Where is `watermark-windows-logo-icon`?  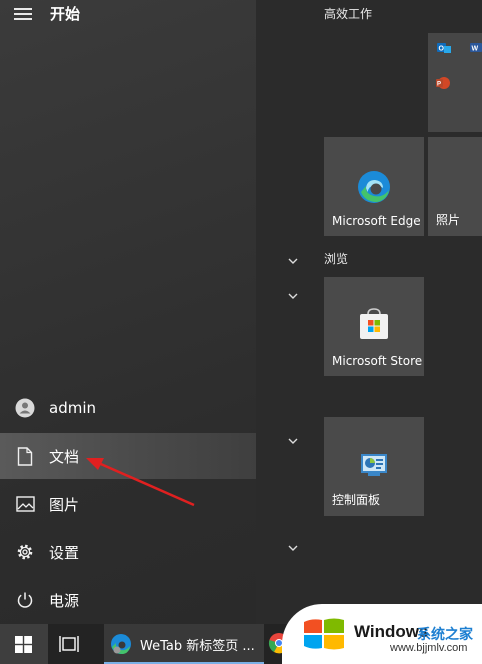
watermark-windows-logo-icon is located at coordinates (324, 634).